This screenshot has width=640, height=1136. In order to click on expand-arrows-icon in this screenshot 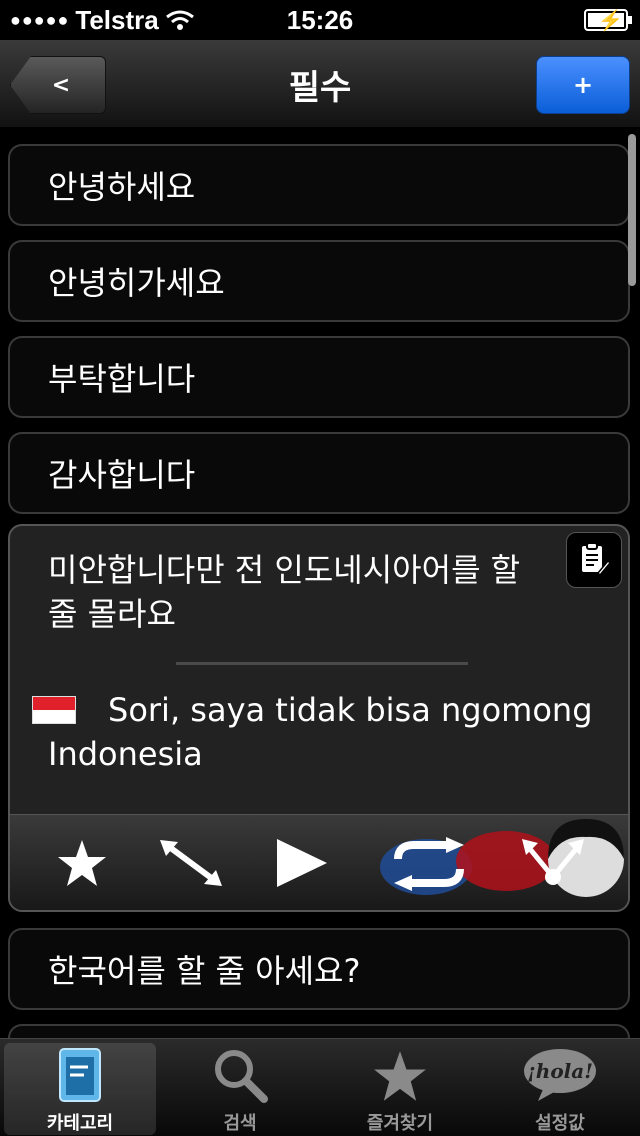, I will do `click(191, 863)`.